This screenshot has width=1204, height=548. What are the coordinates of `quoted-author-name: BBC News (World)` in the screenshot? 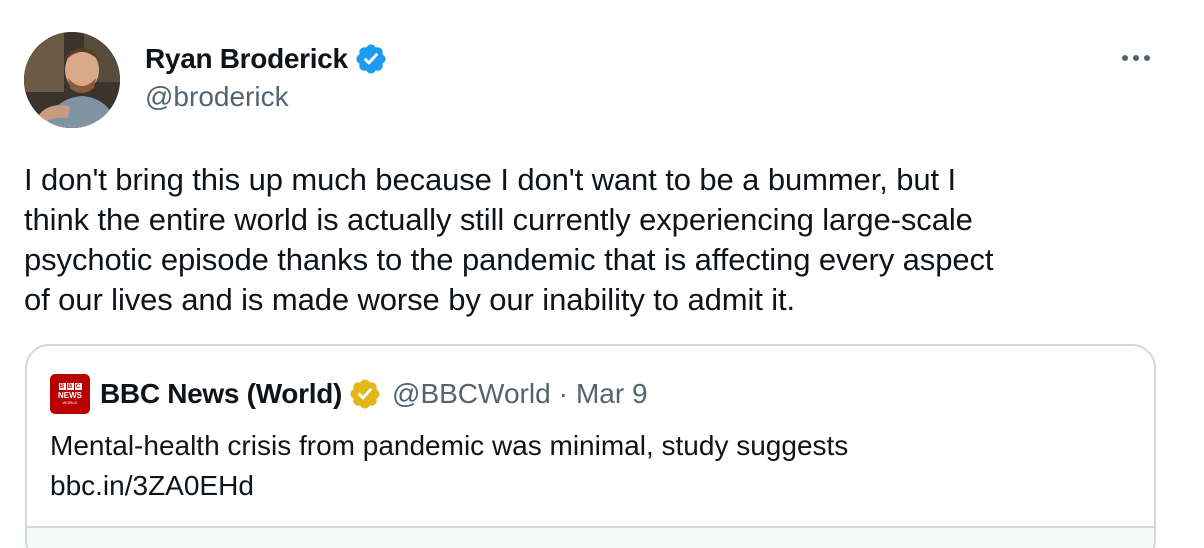 It's located at (221, 394).